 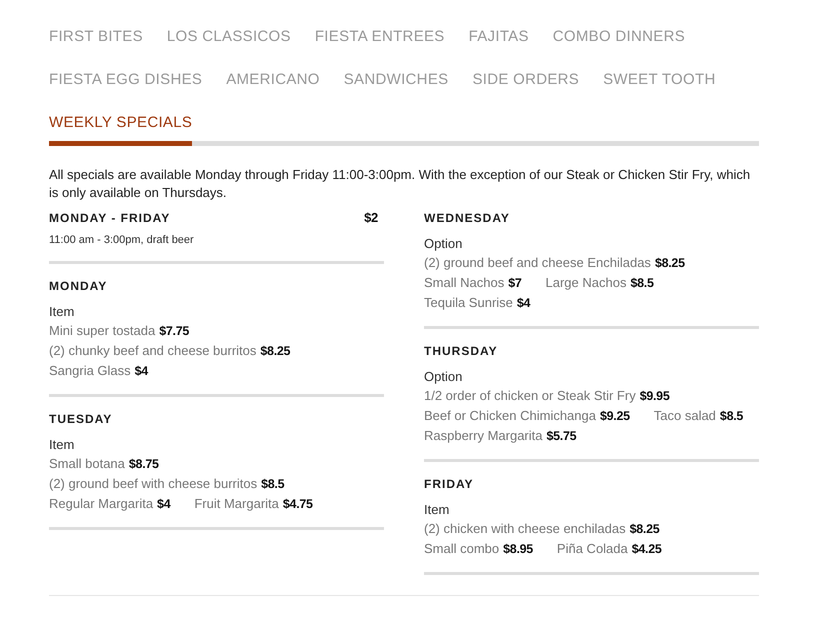 What do you see at coordinates (228, 37) in the screenshot?
I see `menu-tab: LOS CLASSICOS` at bounding box center [228, 37].